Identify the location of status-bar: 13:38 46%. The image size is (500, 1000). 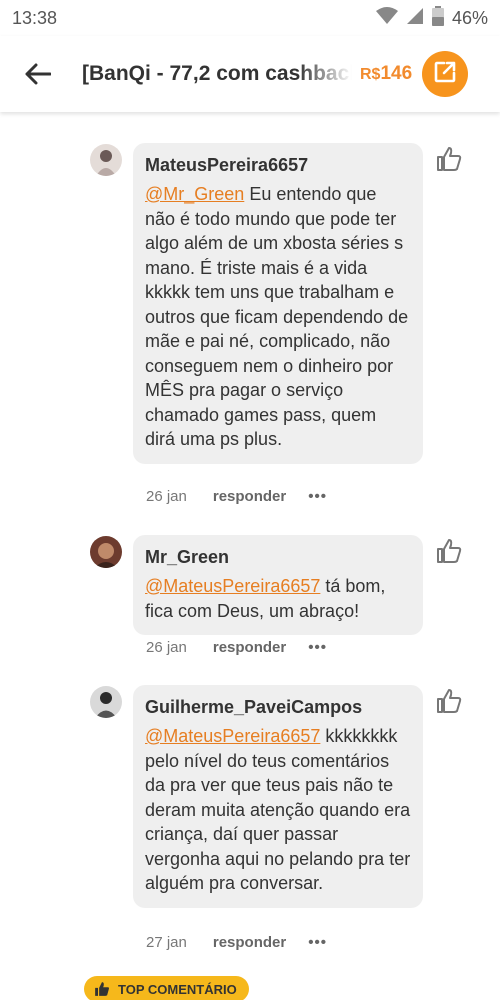
(250, 18).